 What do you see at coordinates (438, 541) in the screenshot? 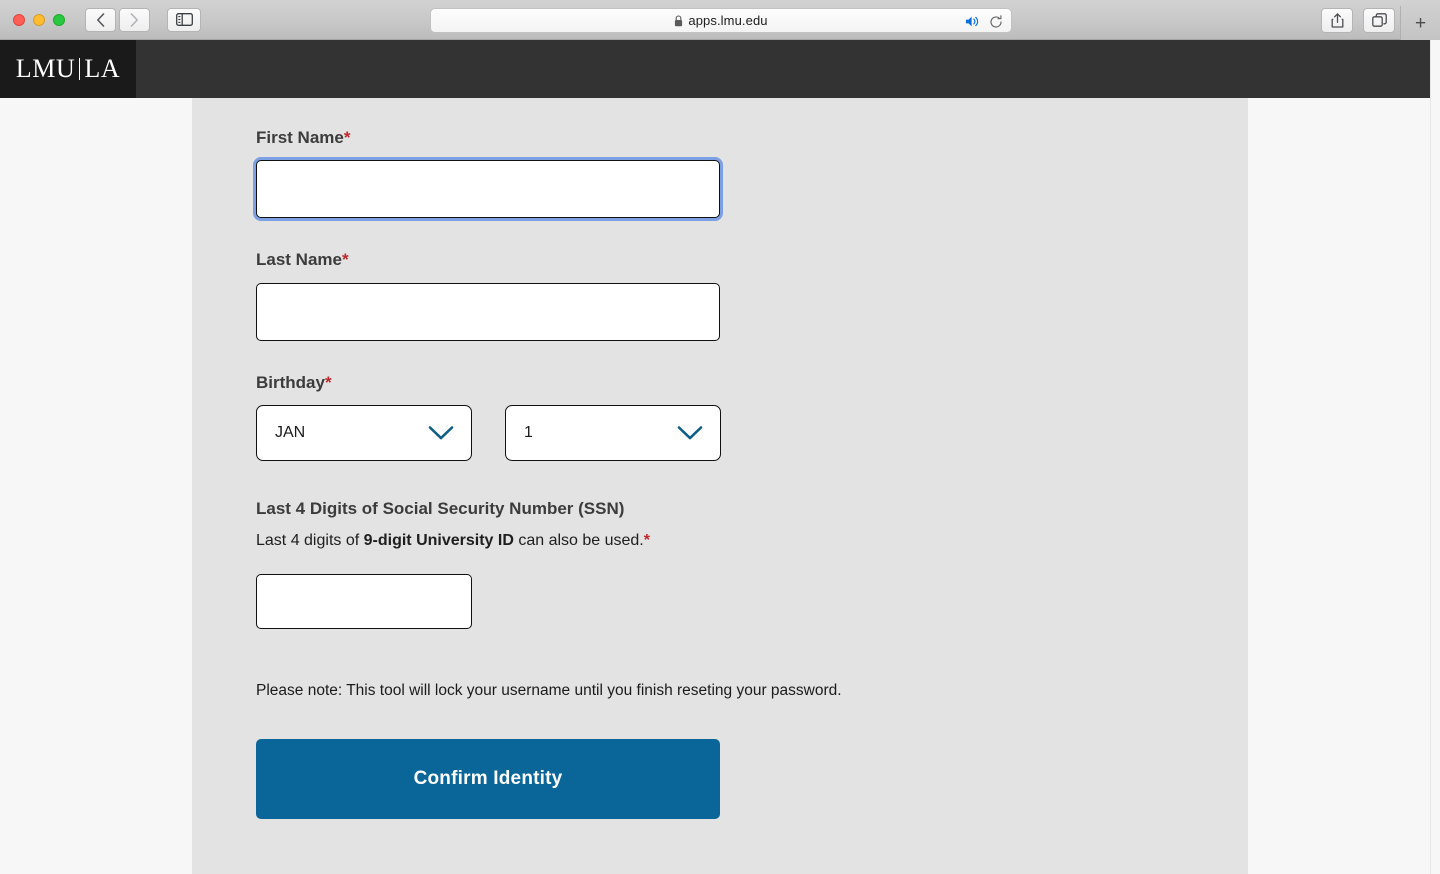
I see `ssn-hint-bold: 9-digit University ID` at bounding box center [438, 541].